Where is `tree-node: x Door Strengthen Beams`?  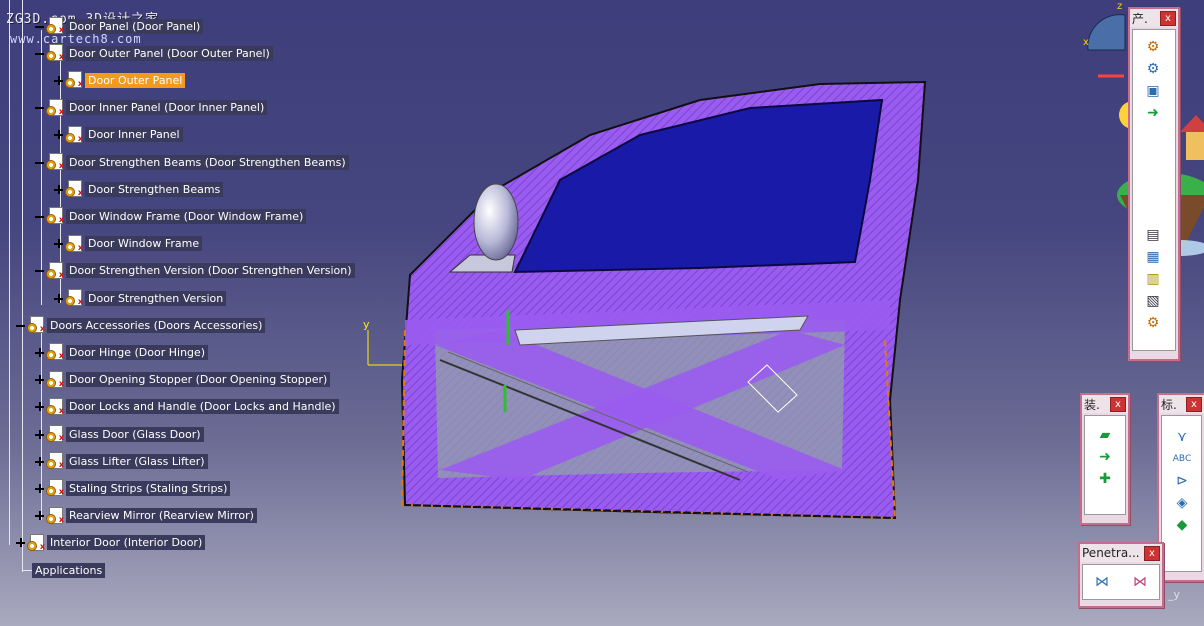 tree-node: x Door Strengthen Beams is located at coordinates (139, 189).